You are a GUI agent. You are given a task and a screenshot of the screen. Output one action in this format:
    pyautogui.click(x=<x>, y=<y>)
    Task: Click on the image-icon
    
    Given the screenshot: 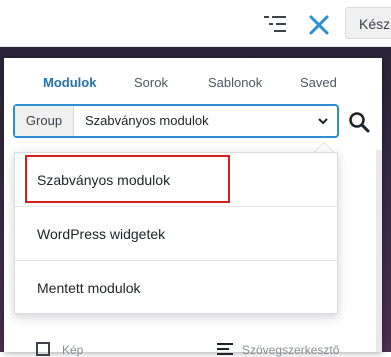 What is the action you would take?
    pyautogui.click(x=43, y=349)
    